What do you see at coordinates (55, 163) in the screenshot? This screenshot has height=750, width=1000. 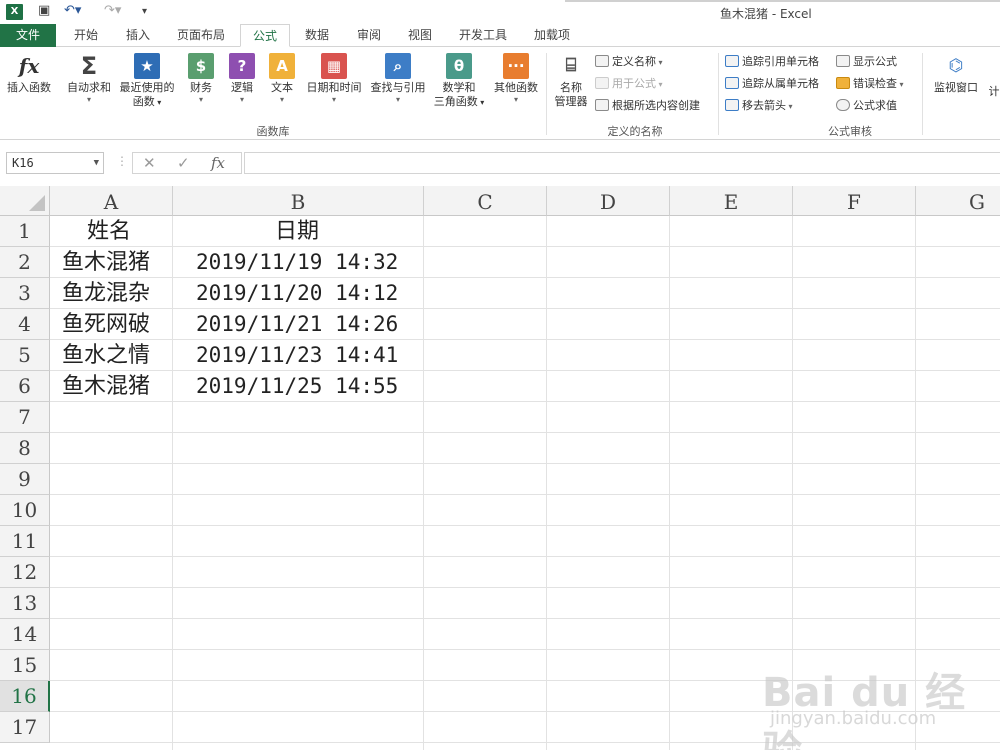 I see `name-box: K16 ▼` at bounding box center [55, 163].